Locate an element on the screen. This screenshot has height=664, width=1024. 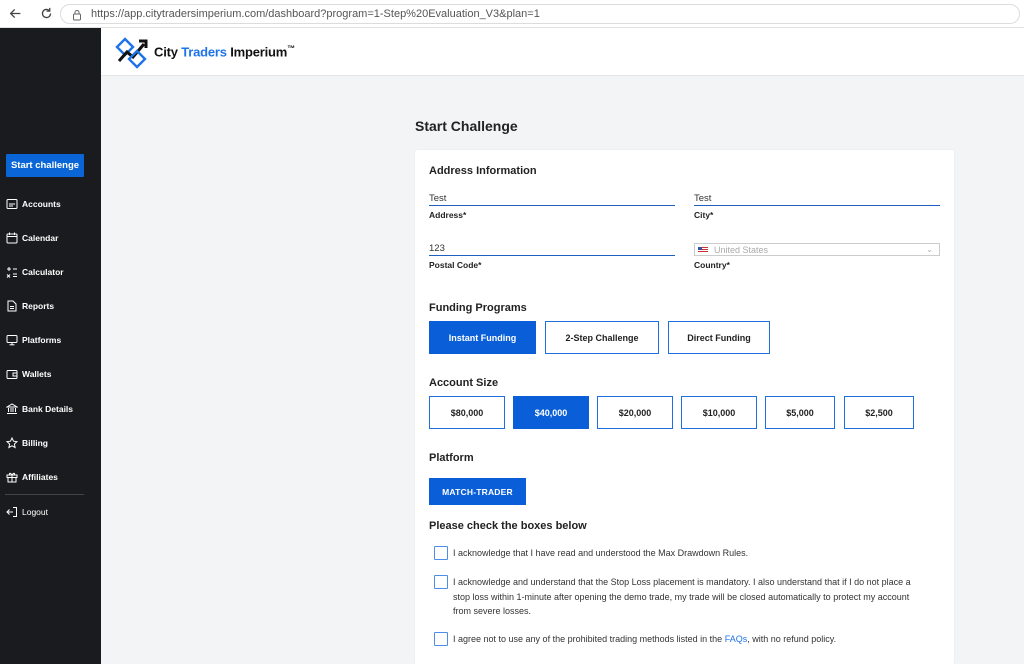
site-info-icon is located at coordinates (77, 14).